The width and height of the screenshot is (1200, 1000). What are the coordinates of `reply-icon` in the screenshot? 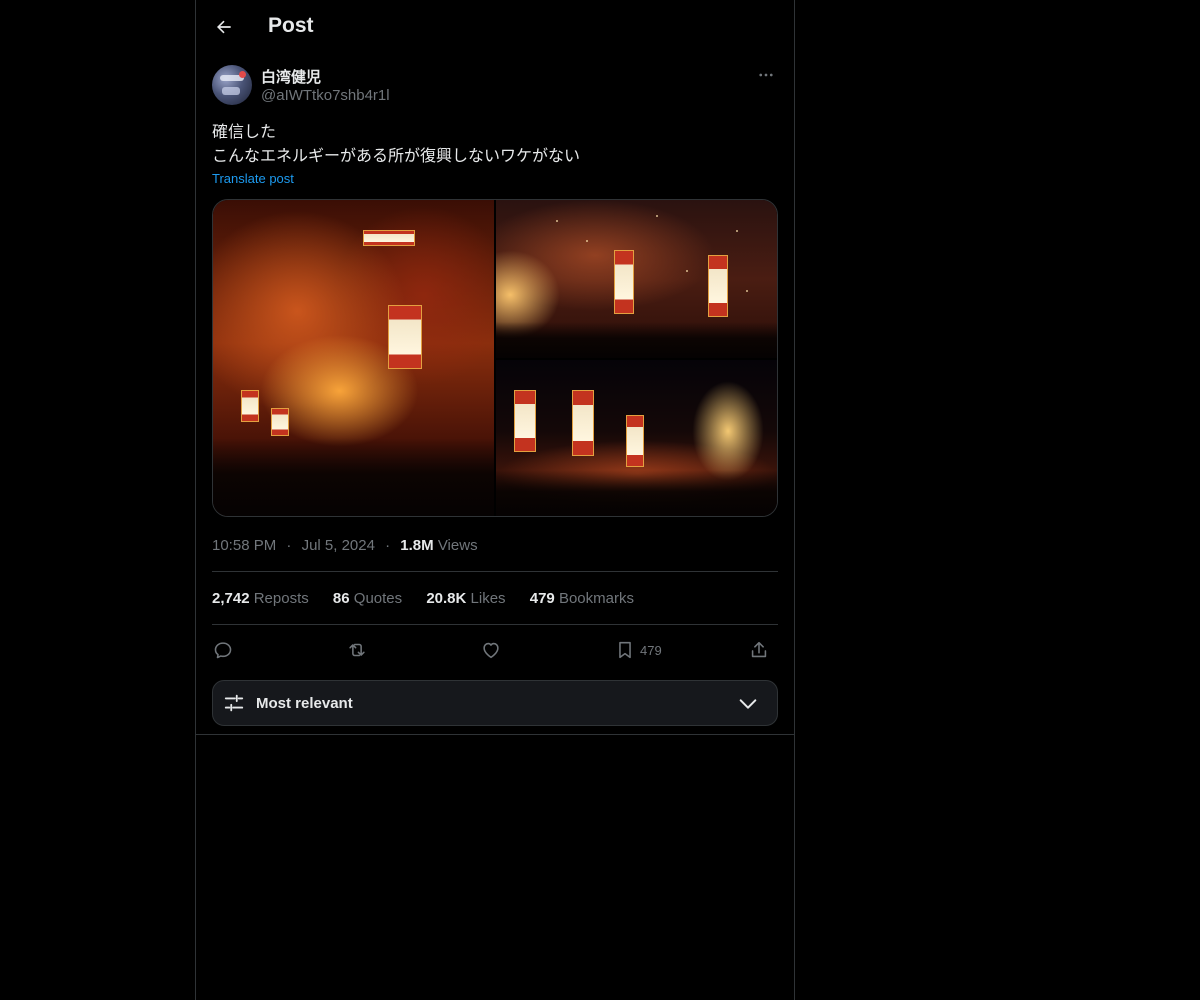 It's located at (223, 650).